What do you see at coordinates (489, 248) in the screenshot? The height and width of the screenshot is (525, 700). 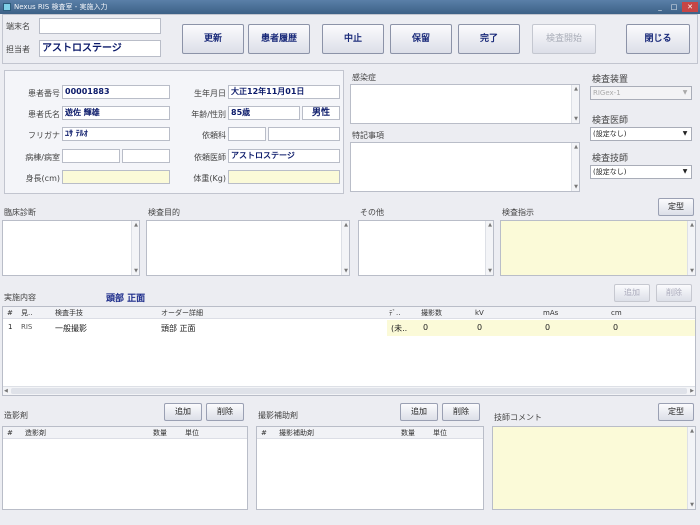 I see `other-scrollbar: ▲ ▼` at bounding box center [489, 248].